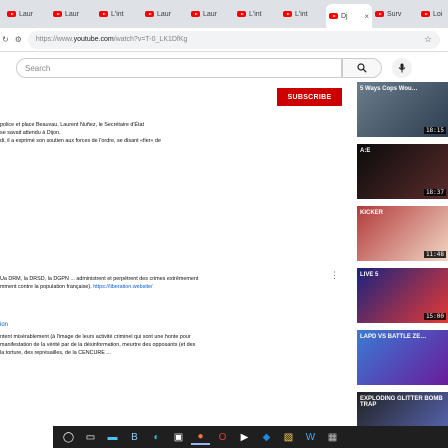  What do you see at coordinates (54, 39) in the screenshot?
I see `url-scheme: https://www.` at bounding box center [54, 39].